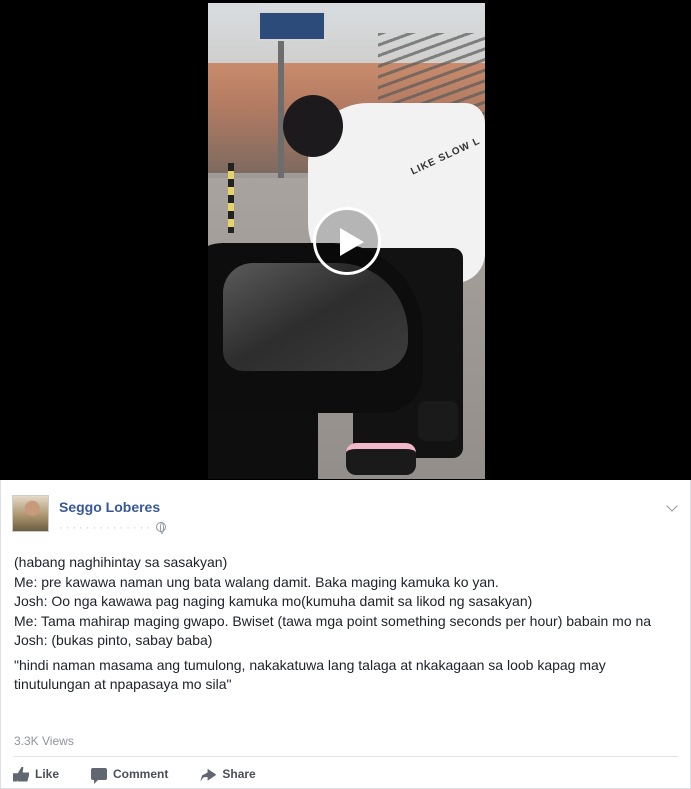 This screenshot has height=789, width=691. Describe the element at coordinates (345, 756) in the screenshot. I see `divider` at that location.